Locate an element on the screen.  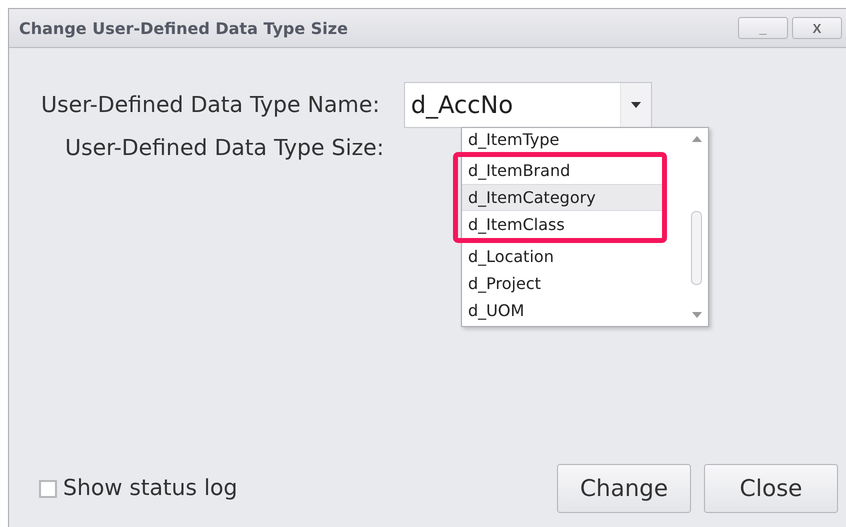
dropdown-arrow-icon is located at coordinates (635, 105).